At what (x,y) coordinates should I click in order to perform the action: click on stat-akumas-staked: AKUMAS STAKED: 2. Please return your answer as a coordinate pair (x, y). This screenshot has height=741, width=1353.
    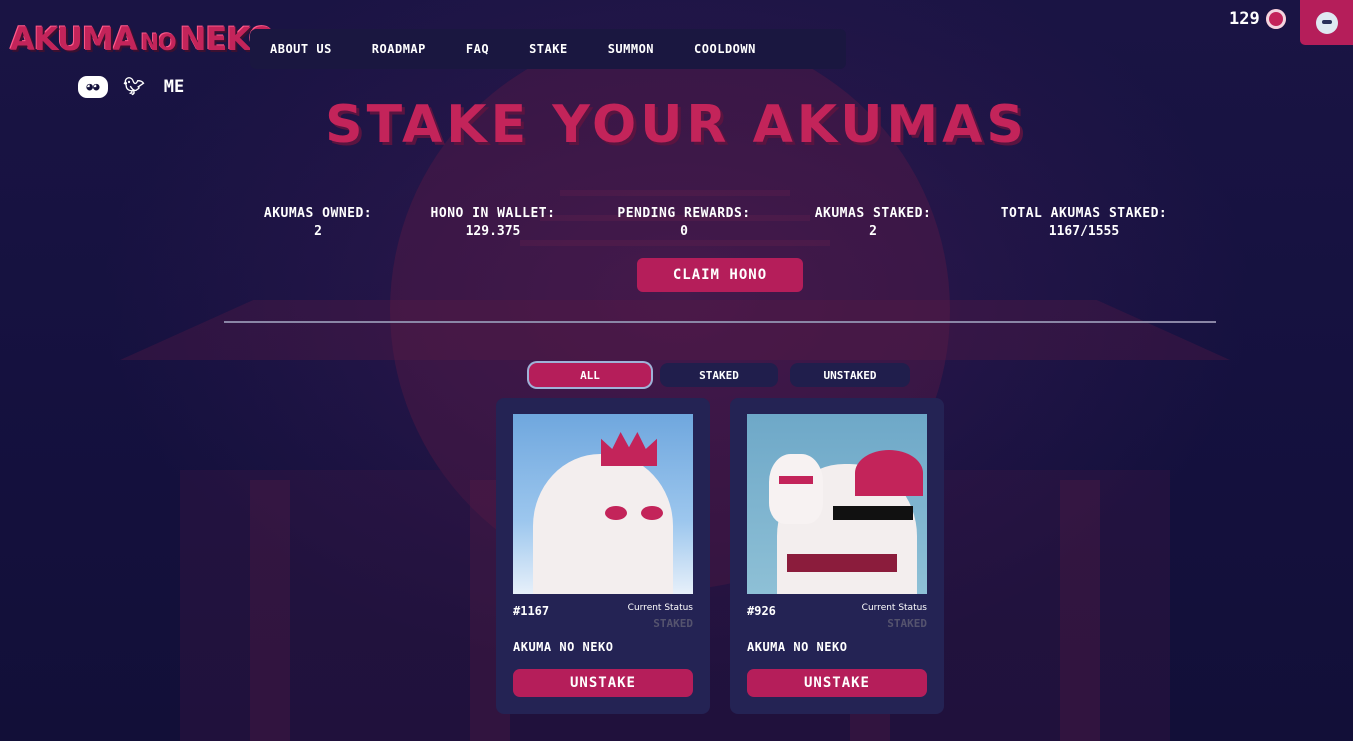
    Looking at the image, I should click on (873, 222).